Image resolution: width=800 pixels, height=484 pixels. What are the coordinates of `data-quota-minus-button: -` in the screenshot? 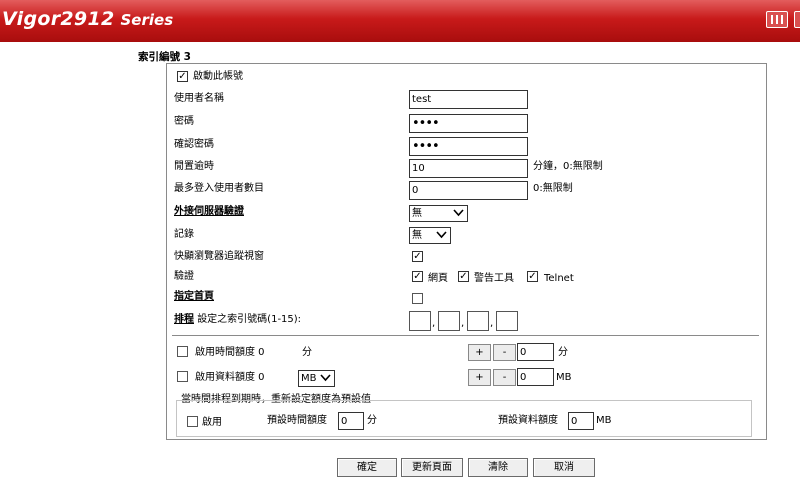 It's located at (504, 377).